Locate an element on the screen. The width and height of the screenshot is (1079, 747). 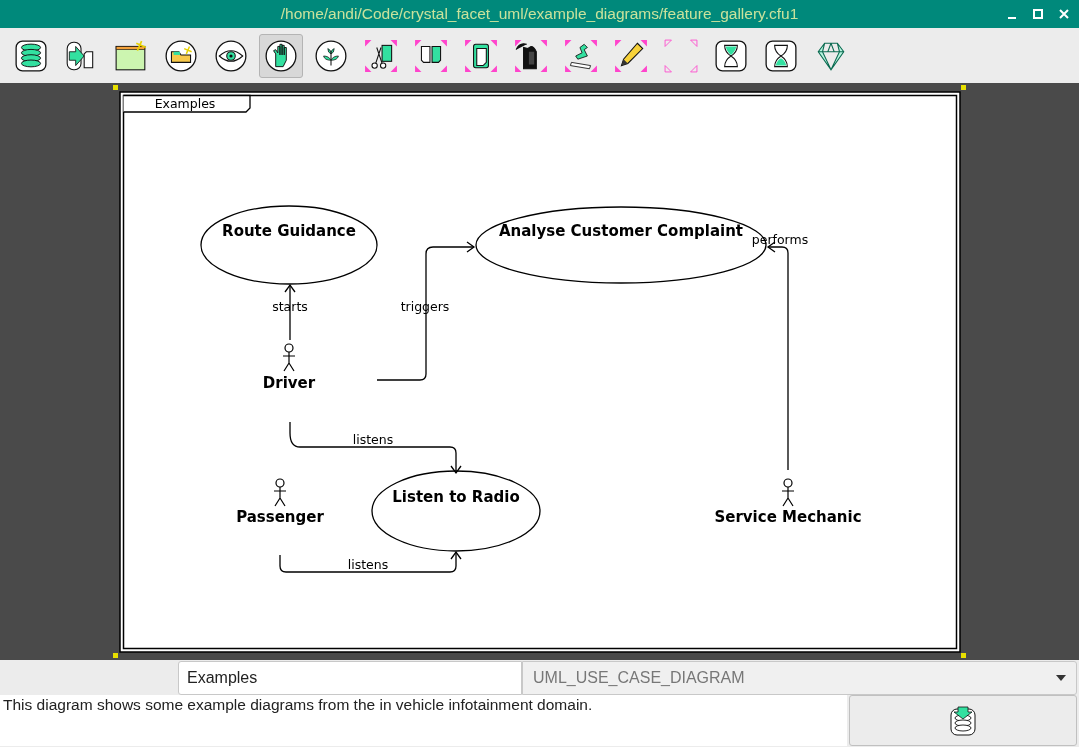
use-case-name: Route Guidance is located at coordinates (289, 231).